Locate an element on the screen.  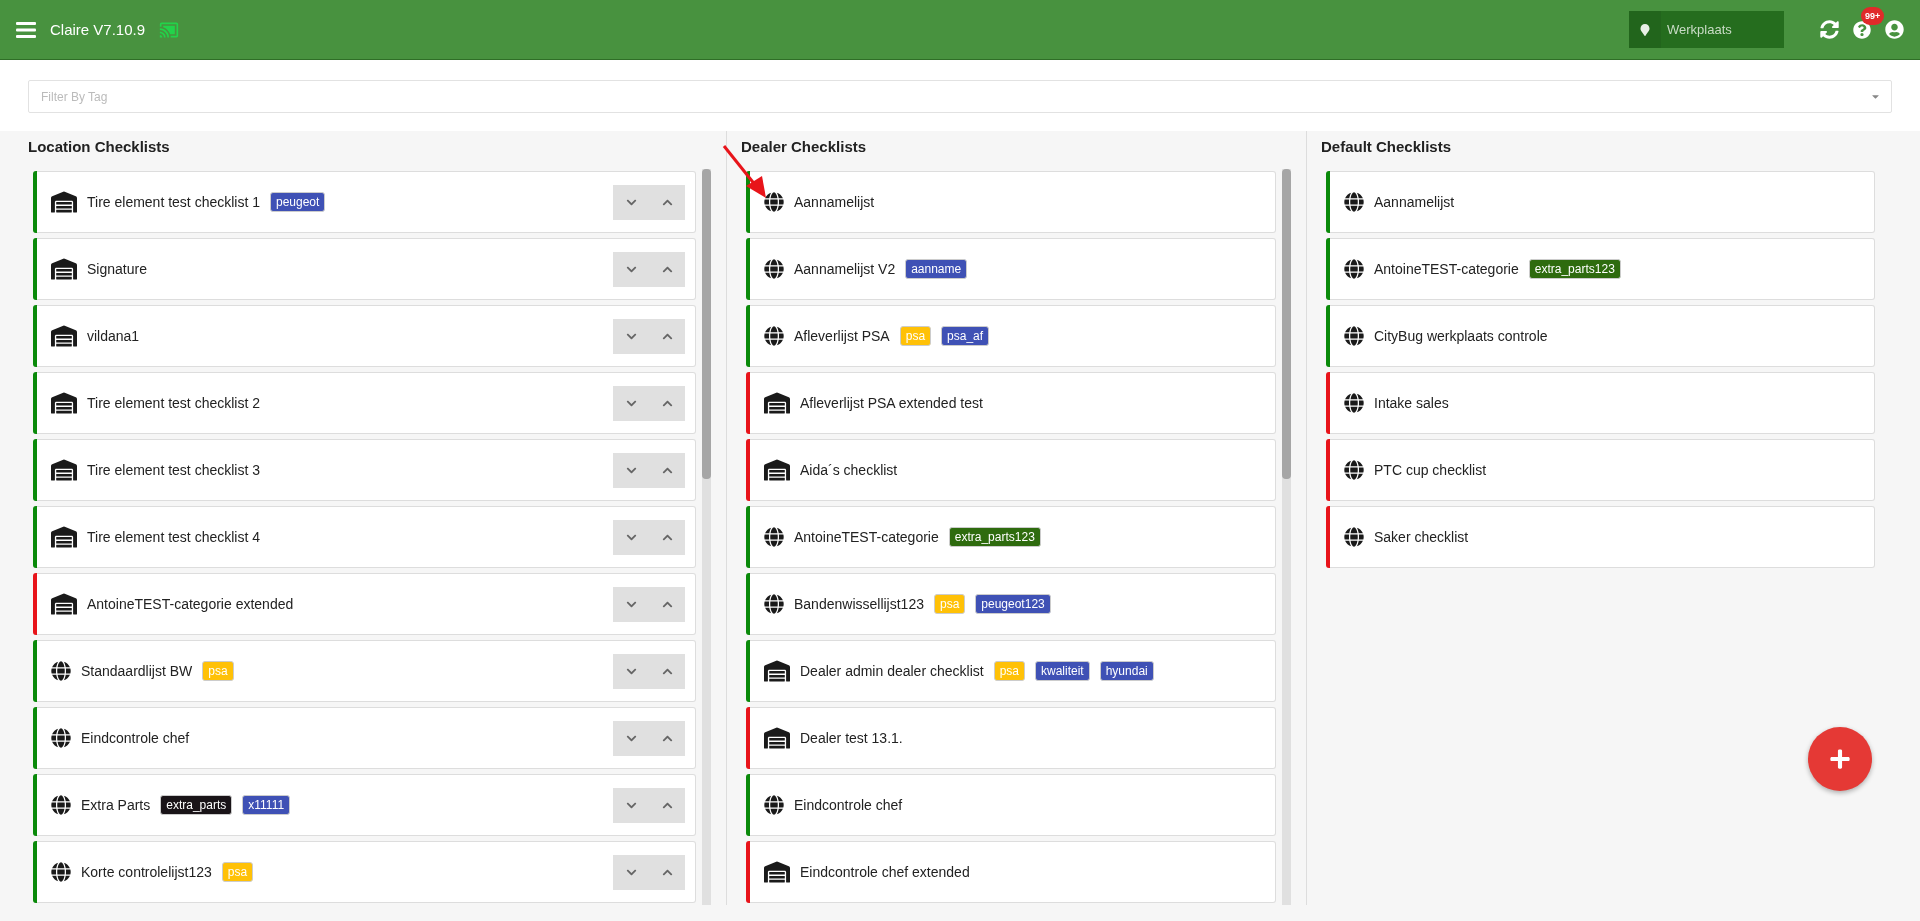
checklist-card: Tire element test checklist 2 is located at coordinates (364, 403).